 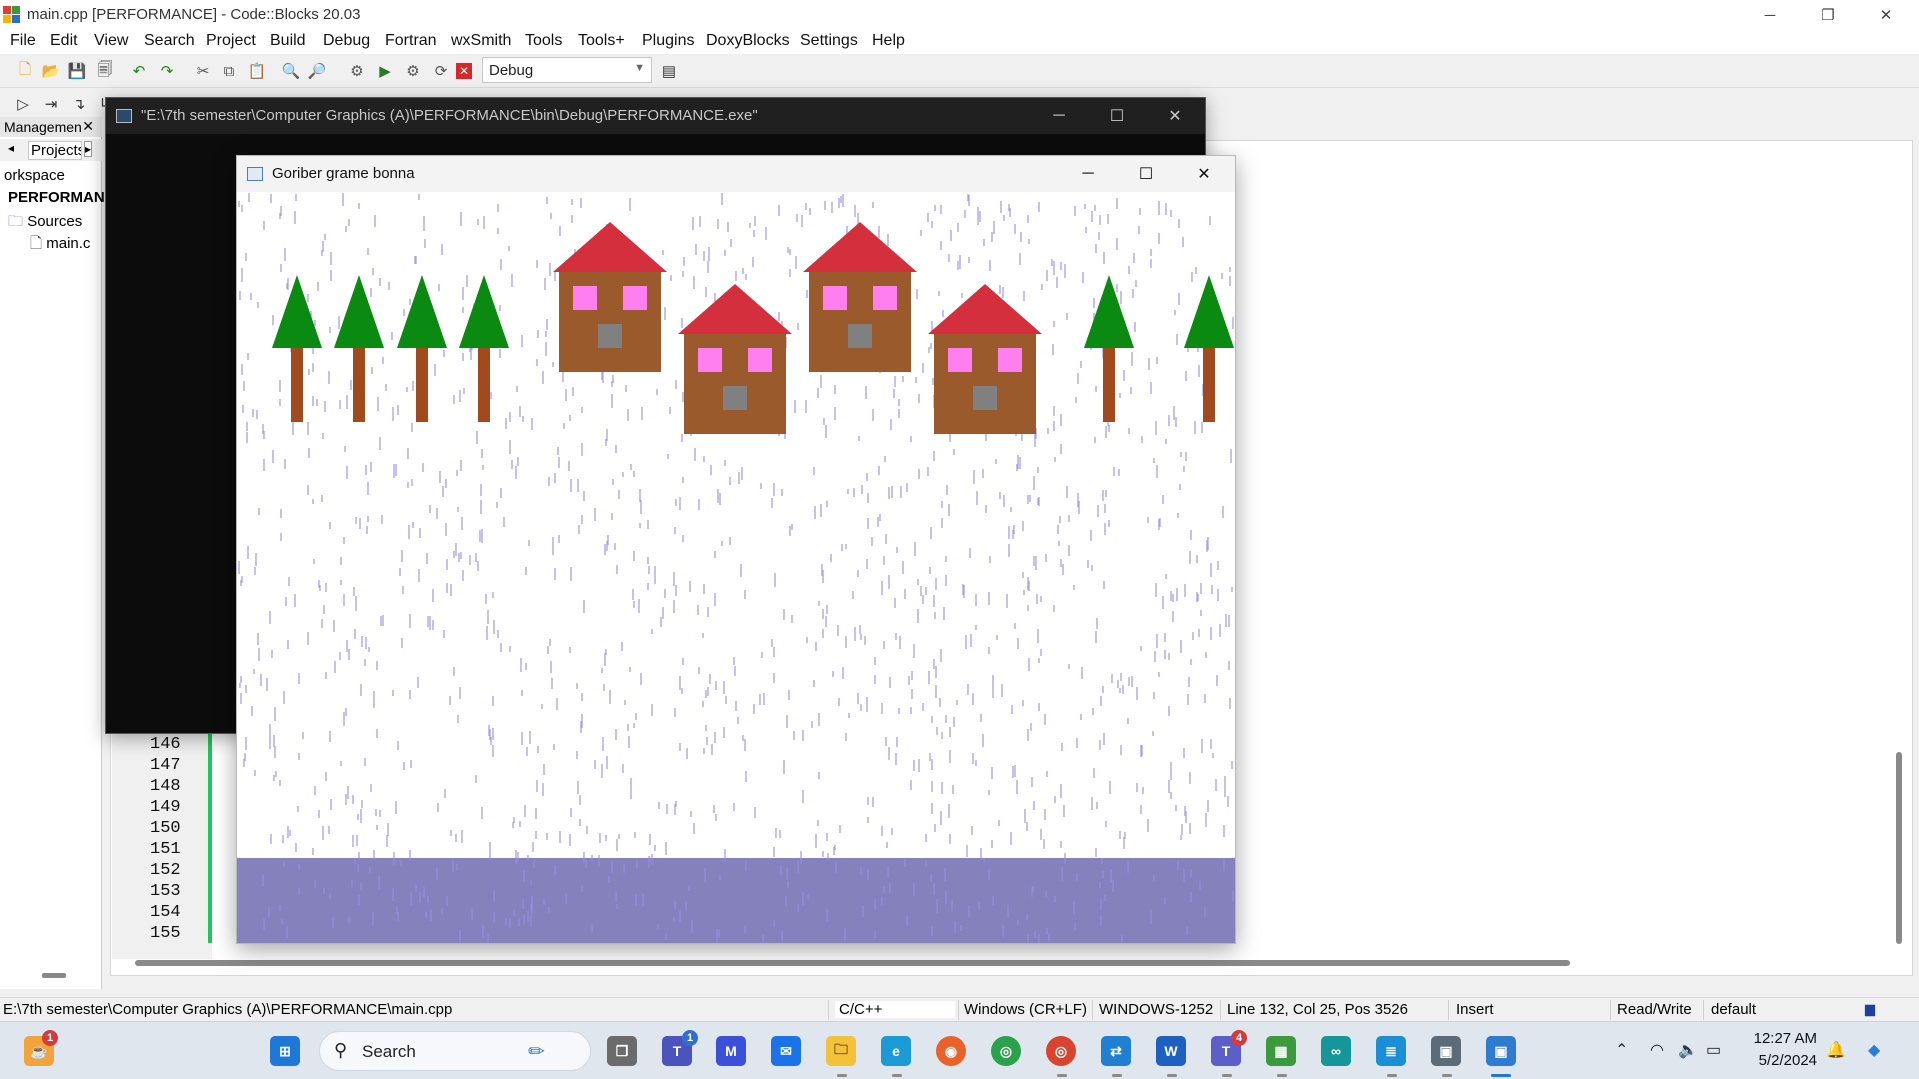 What do you see at coordinates (88, 126) in the screenshot?
I see `close-icon: ✕` at bounding box center [88, 126].